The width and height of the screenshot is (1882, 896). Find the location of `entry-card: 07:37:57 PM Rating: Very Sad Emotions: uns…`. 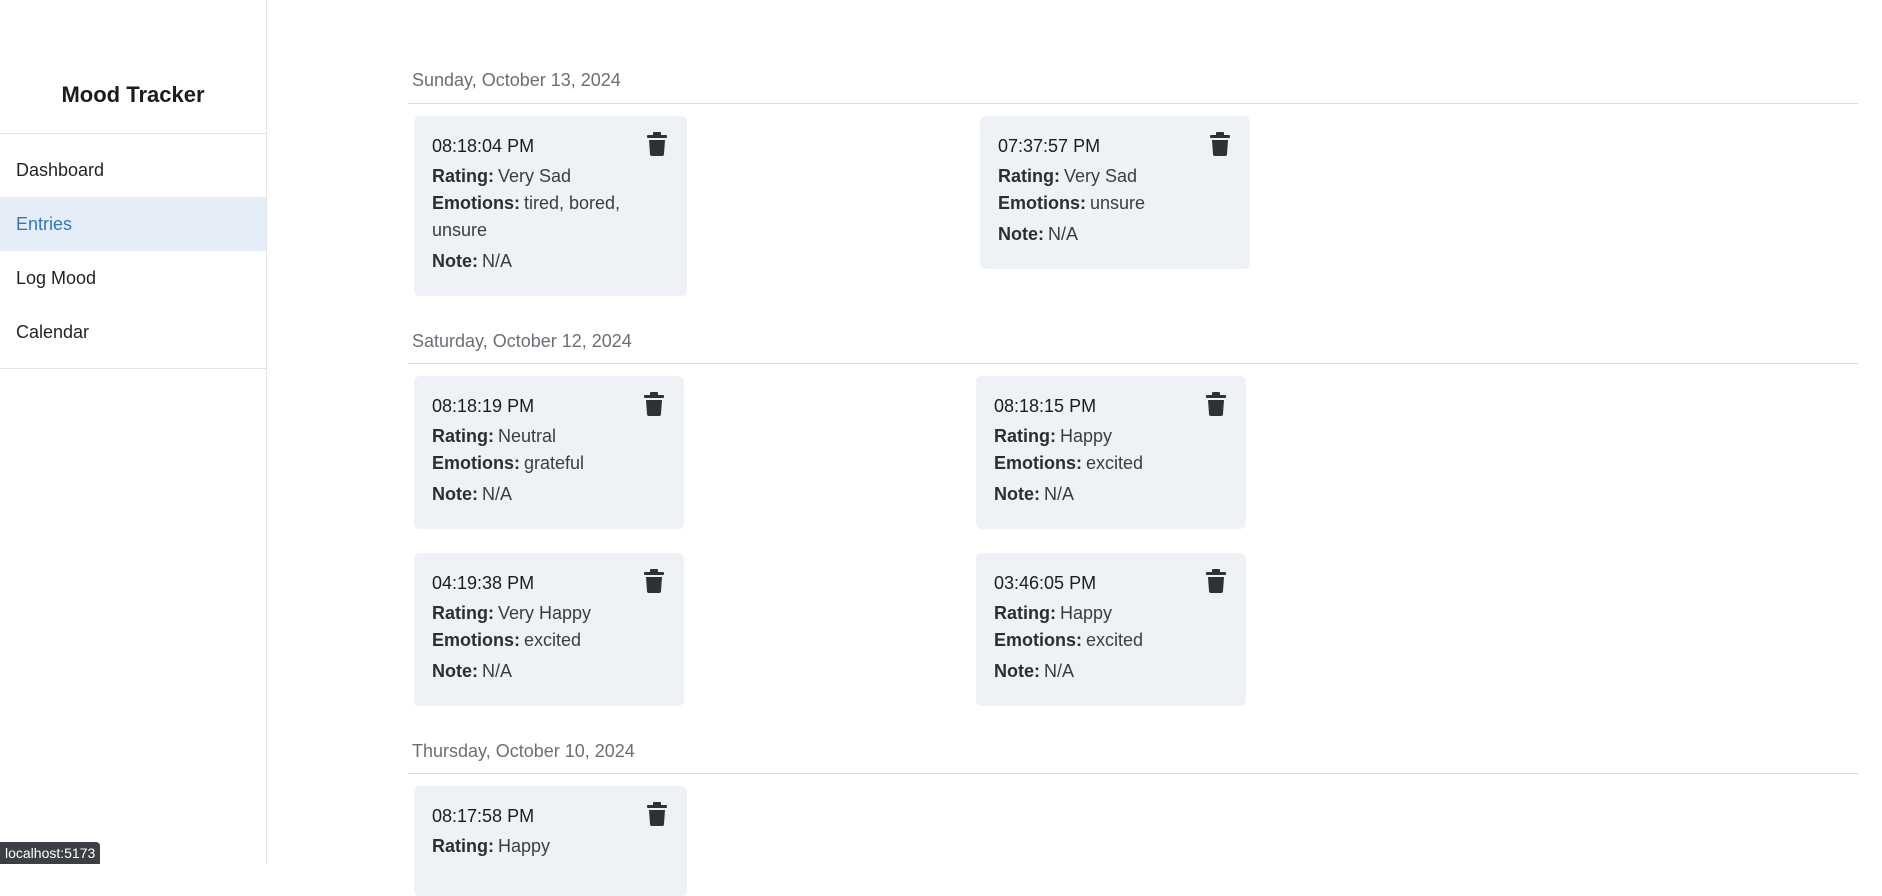

entry-card: 07:37:57 PM Rating: Very Sad Emotions: uns… is located at coordinates (1115, 192).